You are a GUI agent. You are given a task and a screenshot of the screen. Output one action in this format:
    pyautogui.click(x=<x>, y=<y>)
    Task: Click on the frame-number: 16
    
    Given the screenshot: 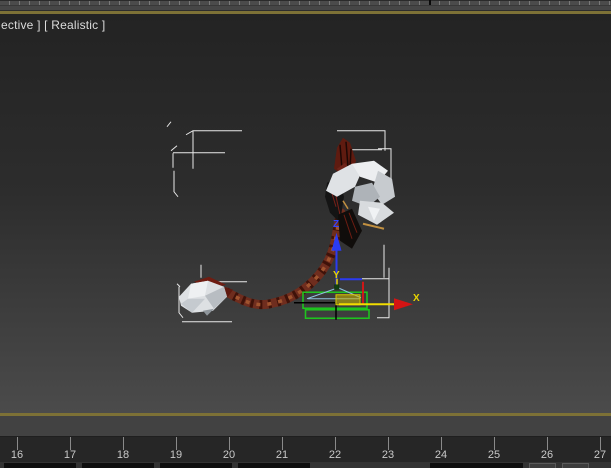 What is the action you would take?
    pyautogui.click(x=17, y=455)
    